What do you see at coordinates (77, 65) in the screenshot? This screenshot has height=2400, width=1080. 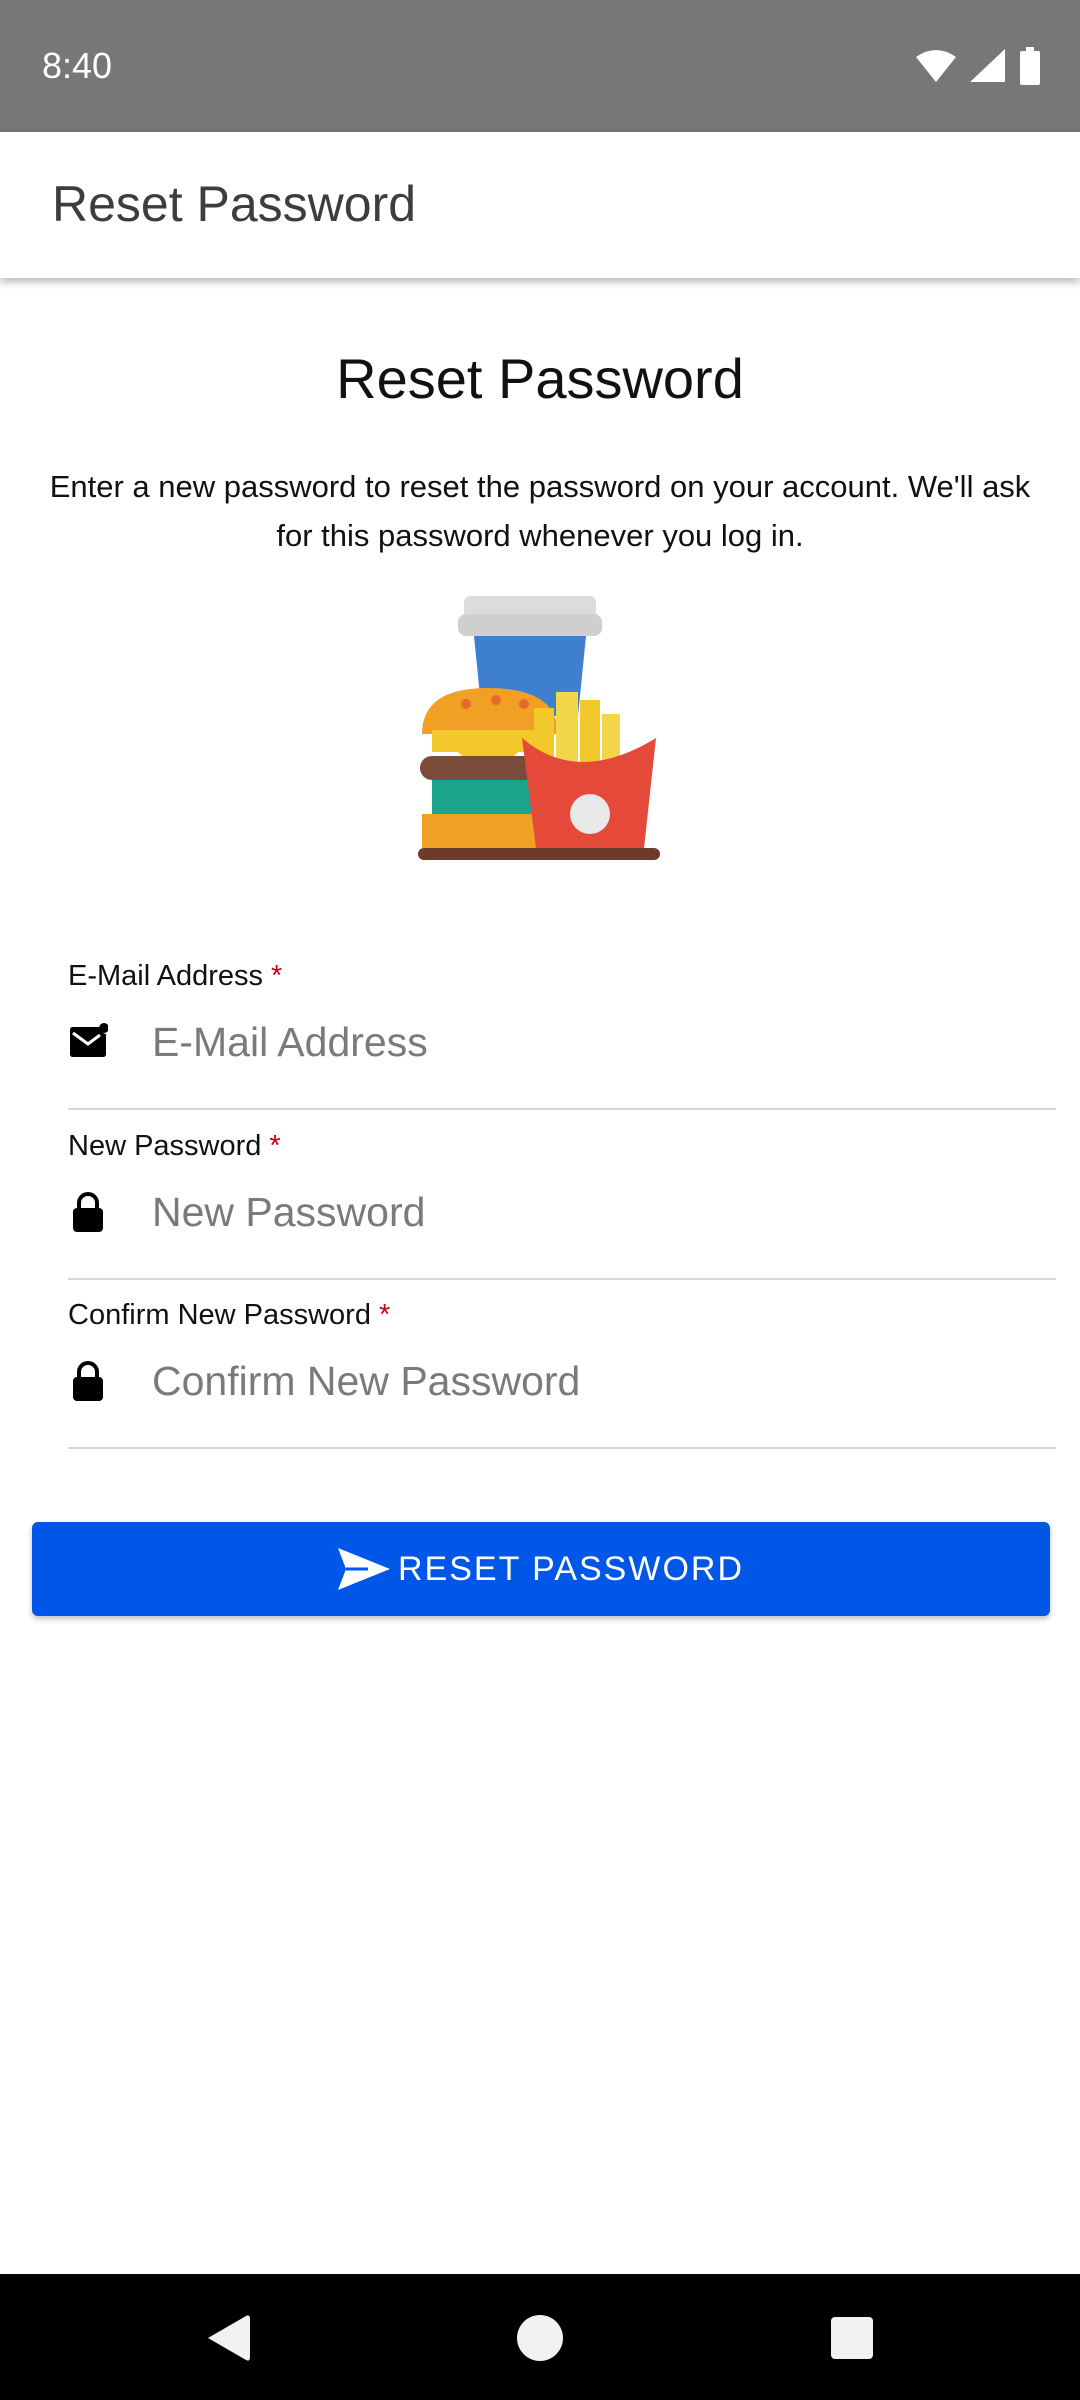 I see `status-time: 8:40` at bounding box center [77, 65].